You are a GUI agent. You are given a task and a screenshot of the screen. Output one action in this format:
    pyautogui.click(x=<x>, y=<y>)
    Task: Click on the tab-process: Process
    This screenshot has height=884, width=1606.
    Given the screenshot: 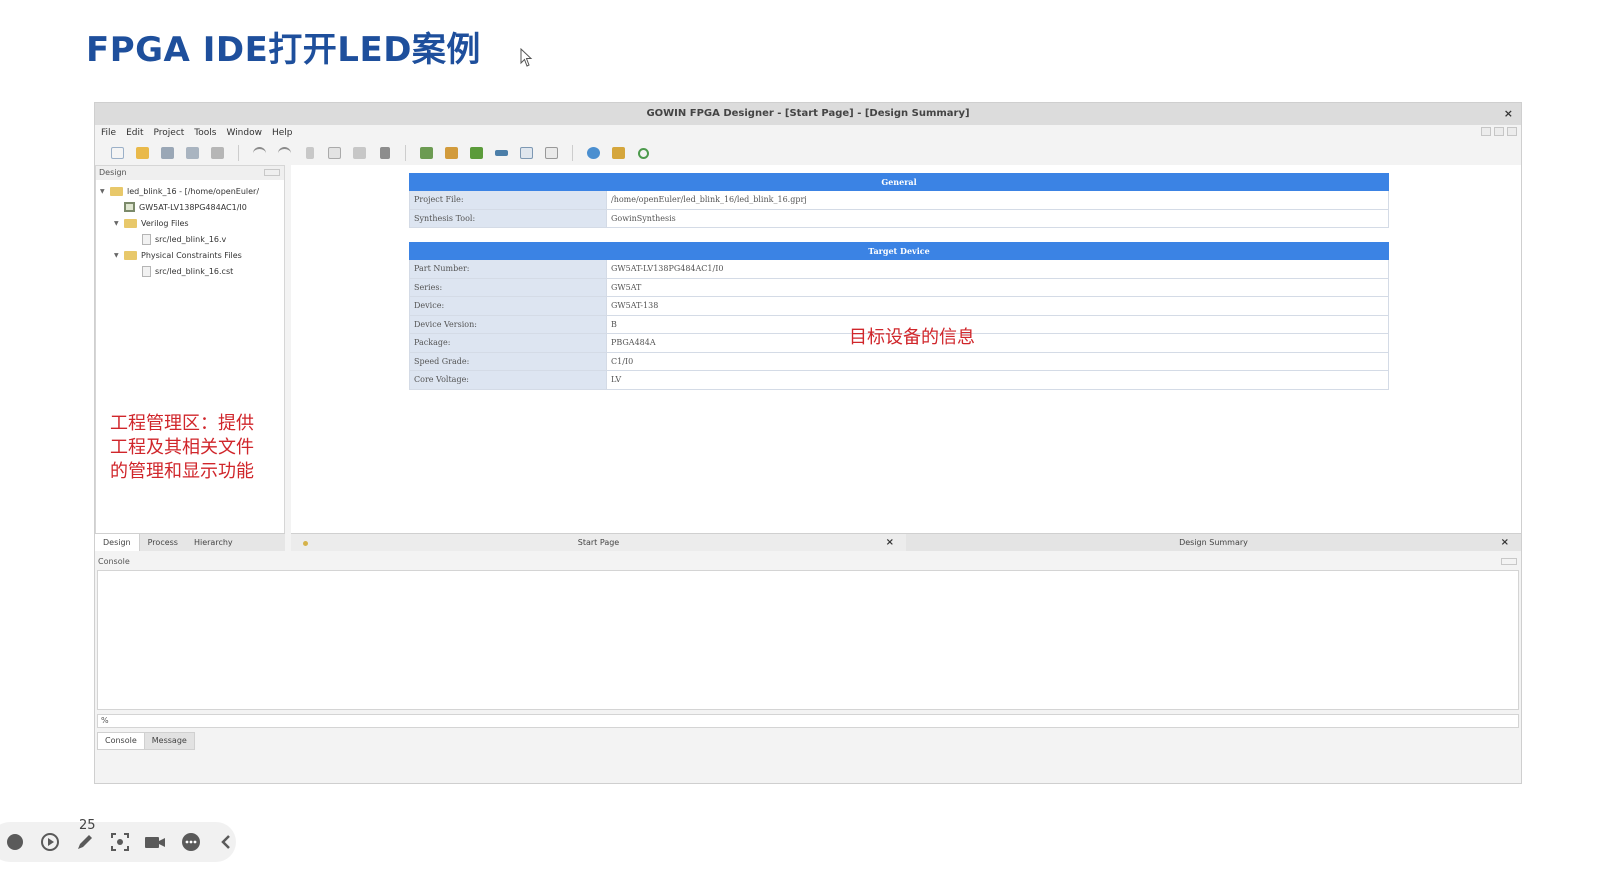 What is the action you would take?
    pyautogui.click(x=163, y=542)
    